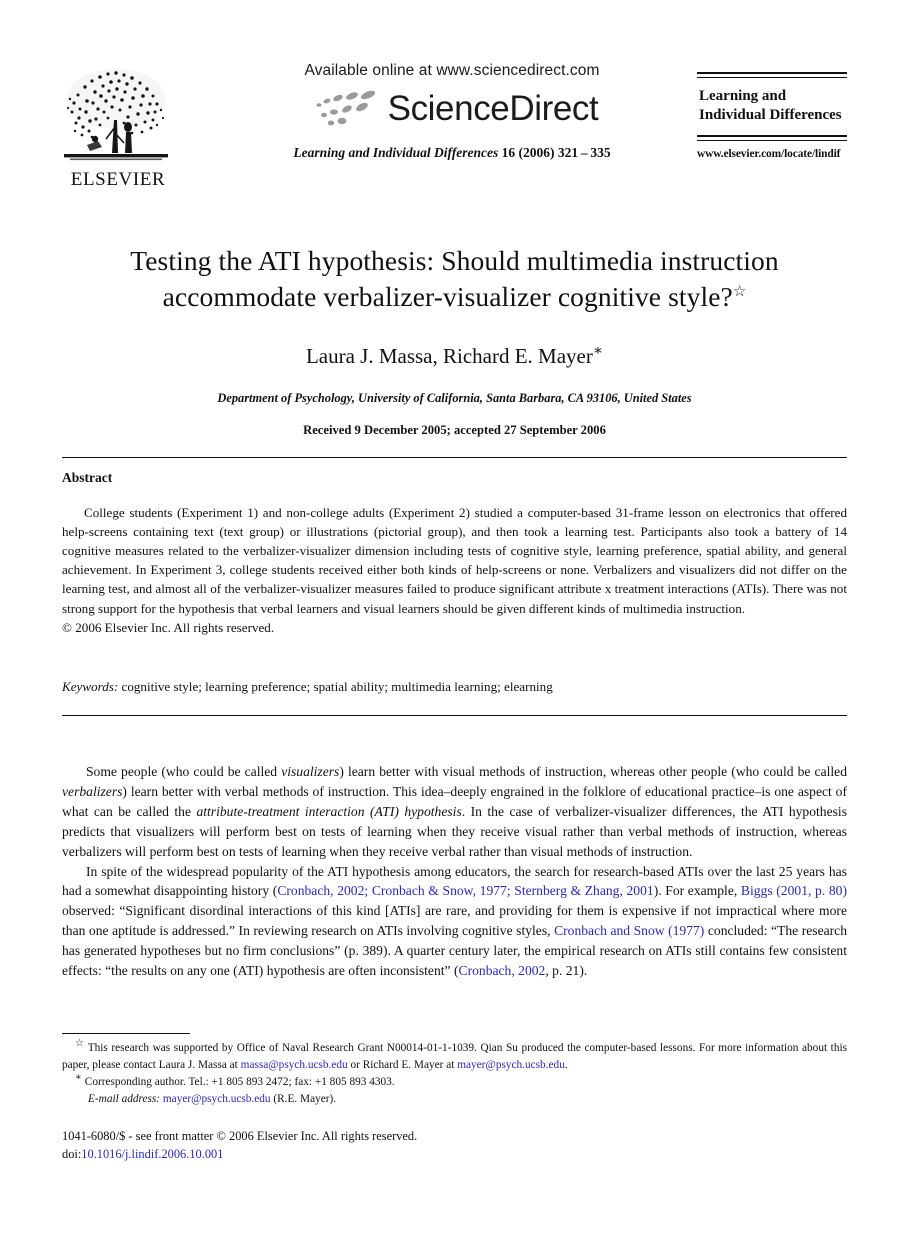  I want to click on footnote-funding-text-b: or Richard E. Mayer at, so click(402, 1064).